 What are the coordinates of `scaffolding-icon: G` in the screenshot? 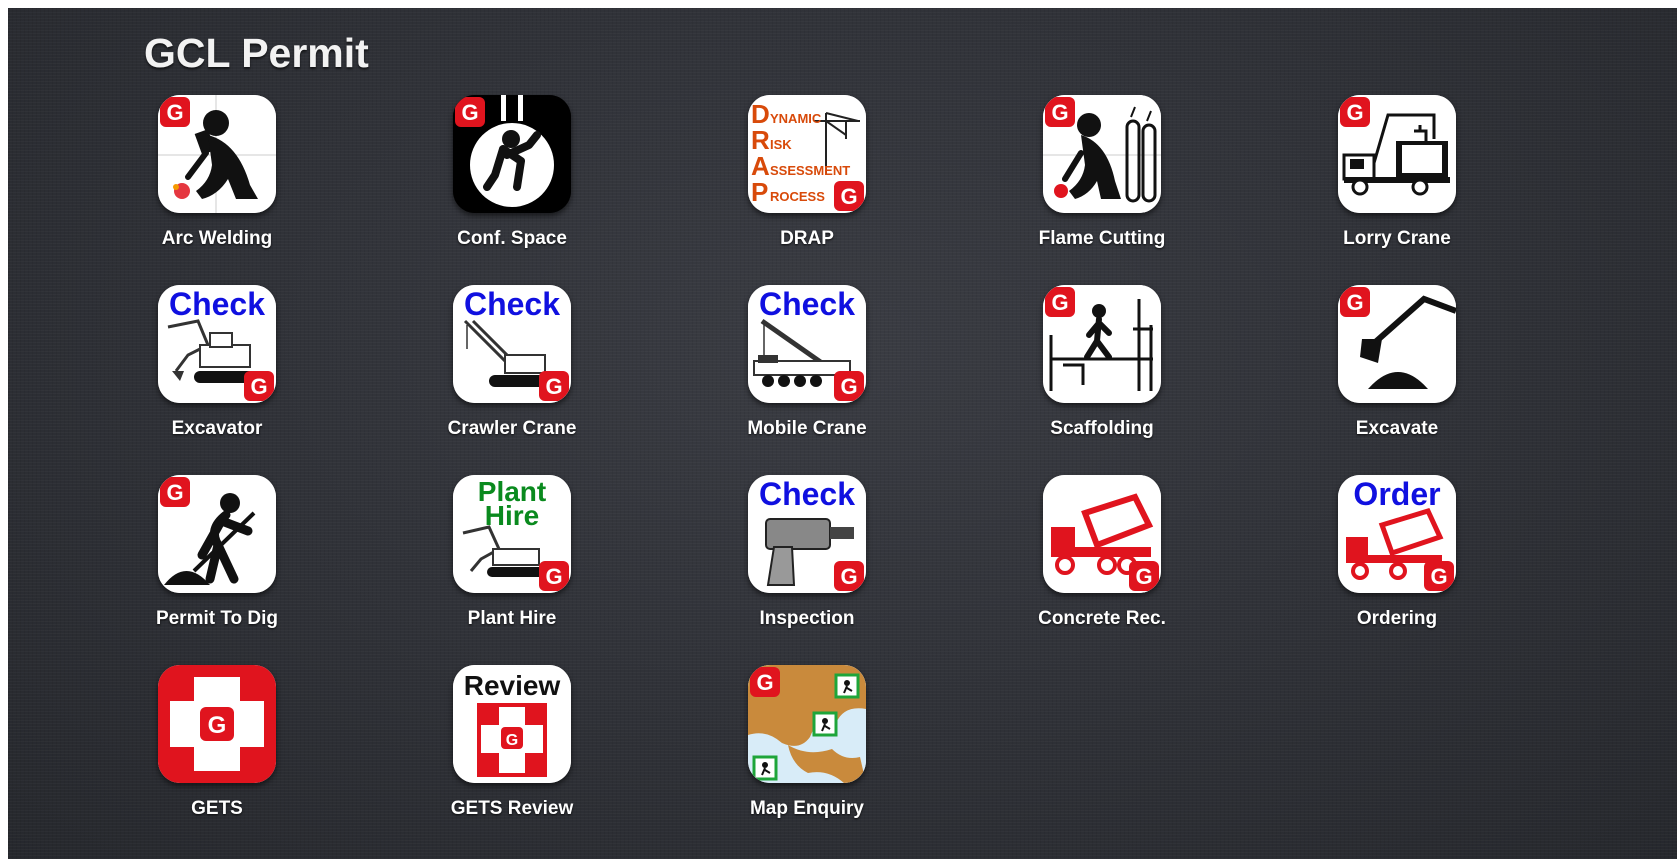 It's located at (1102, 344).